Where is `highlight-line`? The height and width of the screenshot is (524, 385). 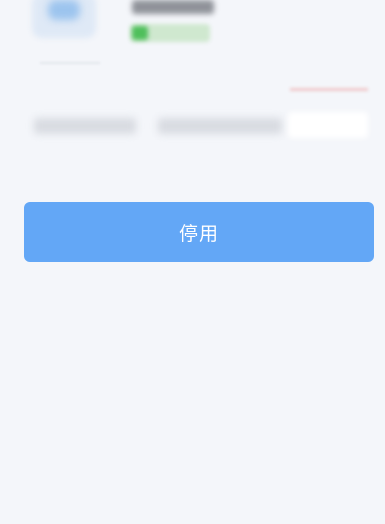
highlight-line is located at coordinates (329, 89).